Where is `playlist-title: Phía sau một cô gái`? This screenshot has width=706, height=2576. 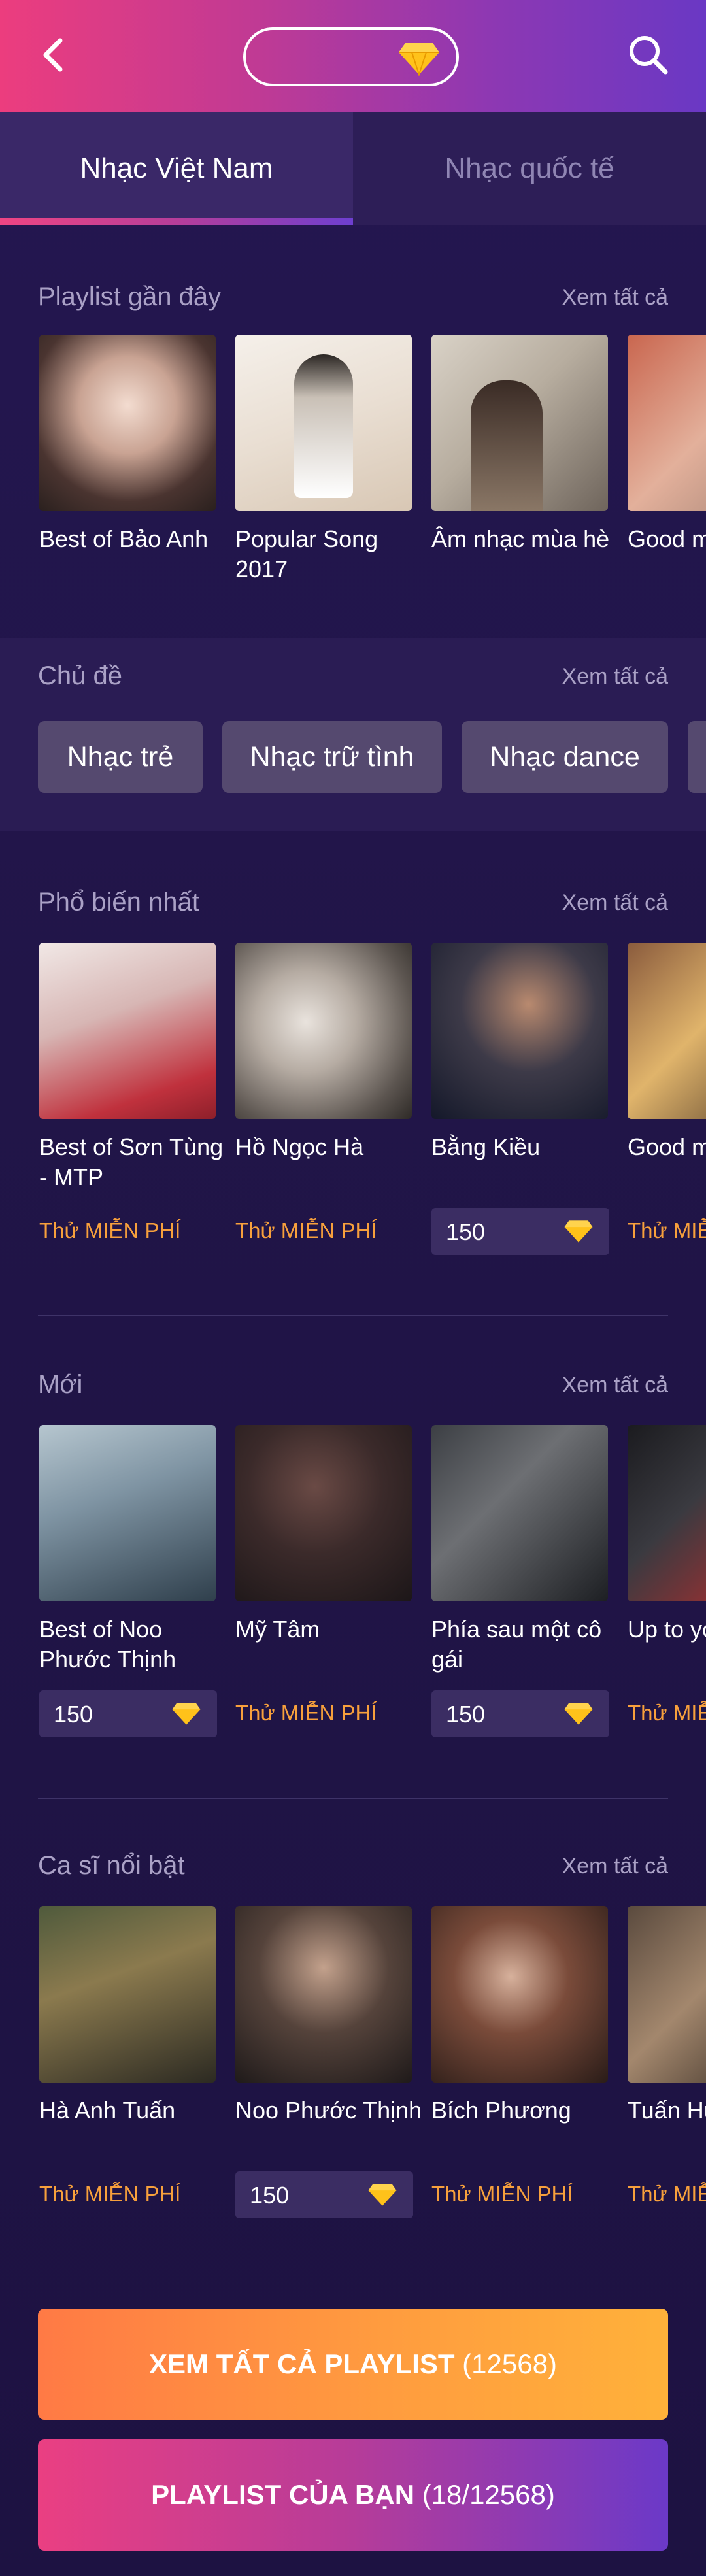
playlist-title: Phía sau một cô gái is located at coordinates (516, 1644).